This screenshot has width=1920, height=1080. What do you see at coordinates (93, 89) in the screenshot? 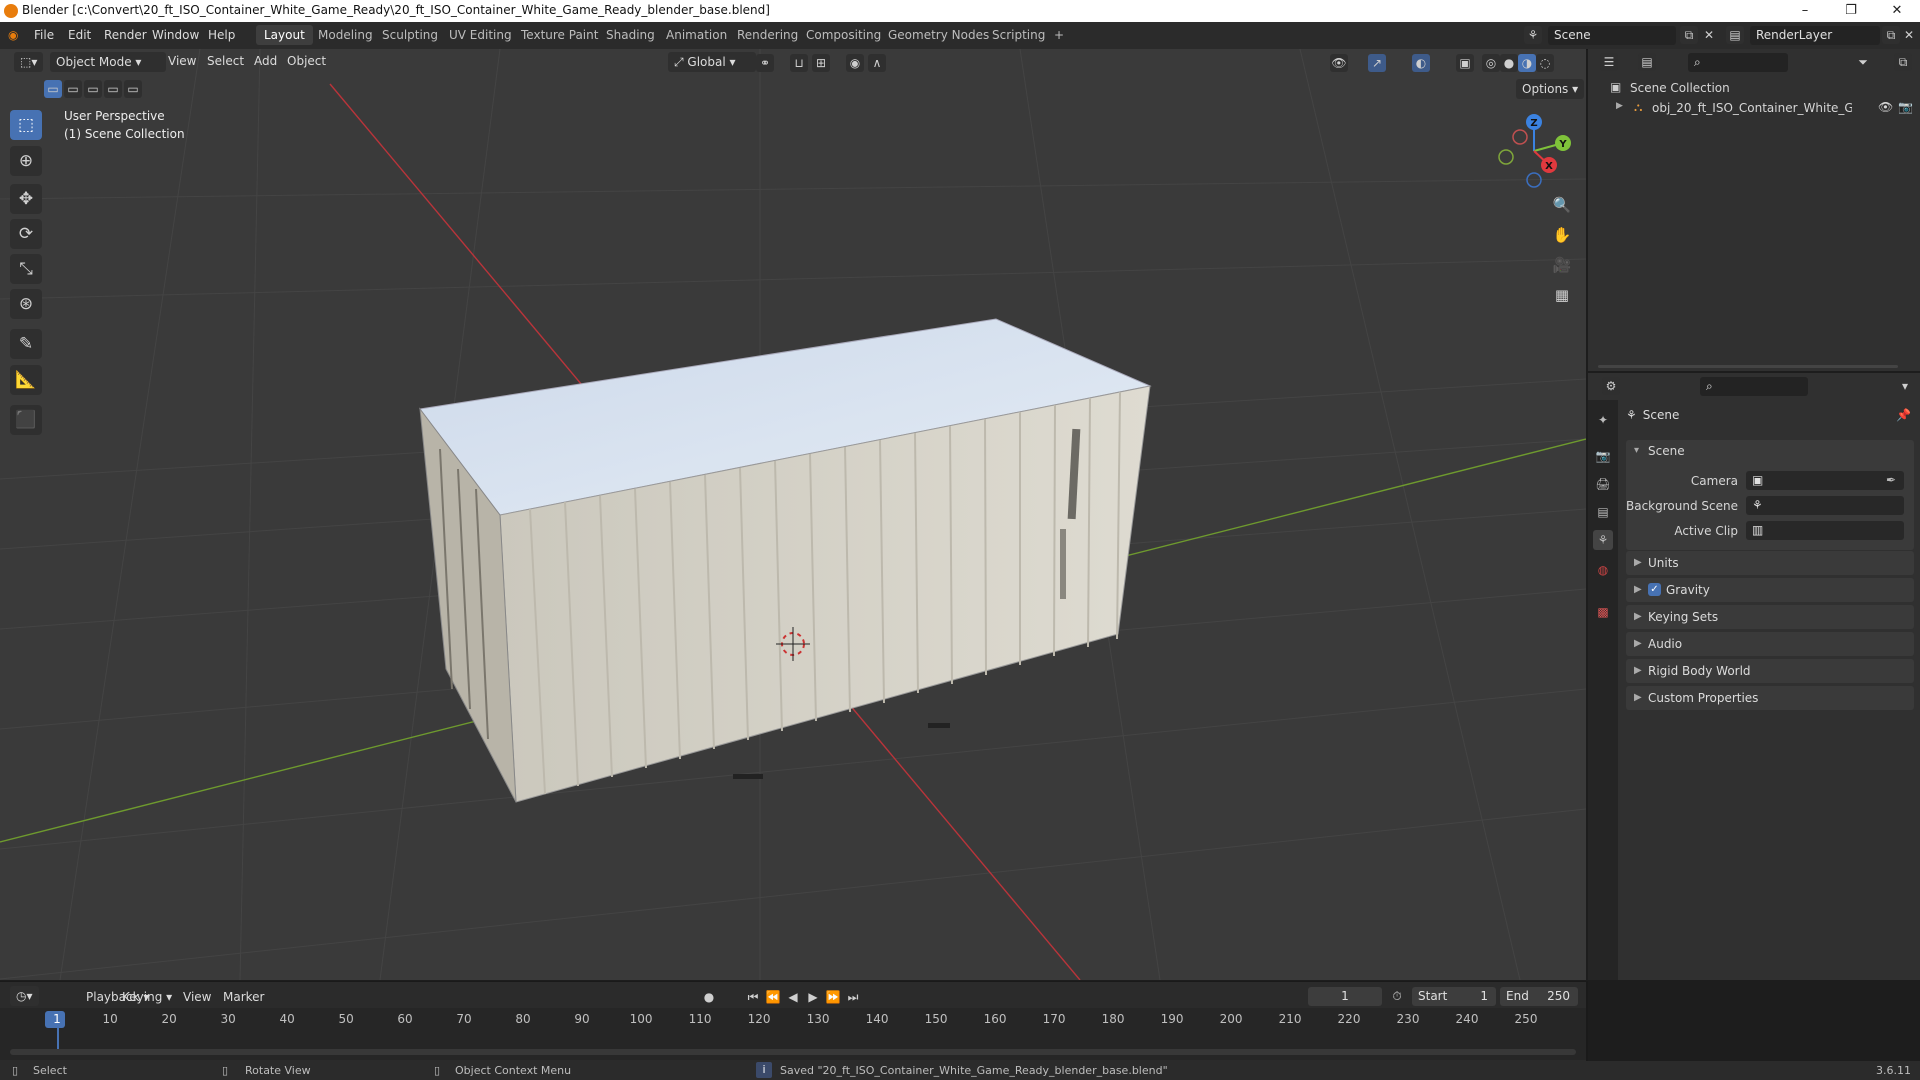
I see `select-subtract-mode-icon: ▭` at bounding box center [93, 89].